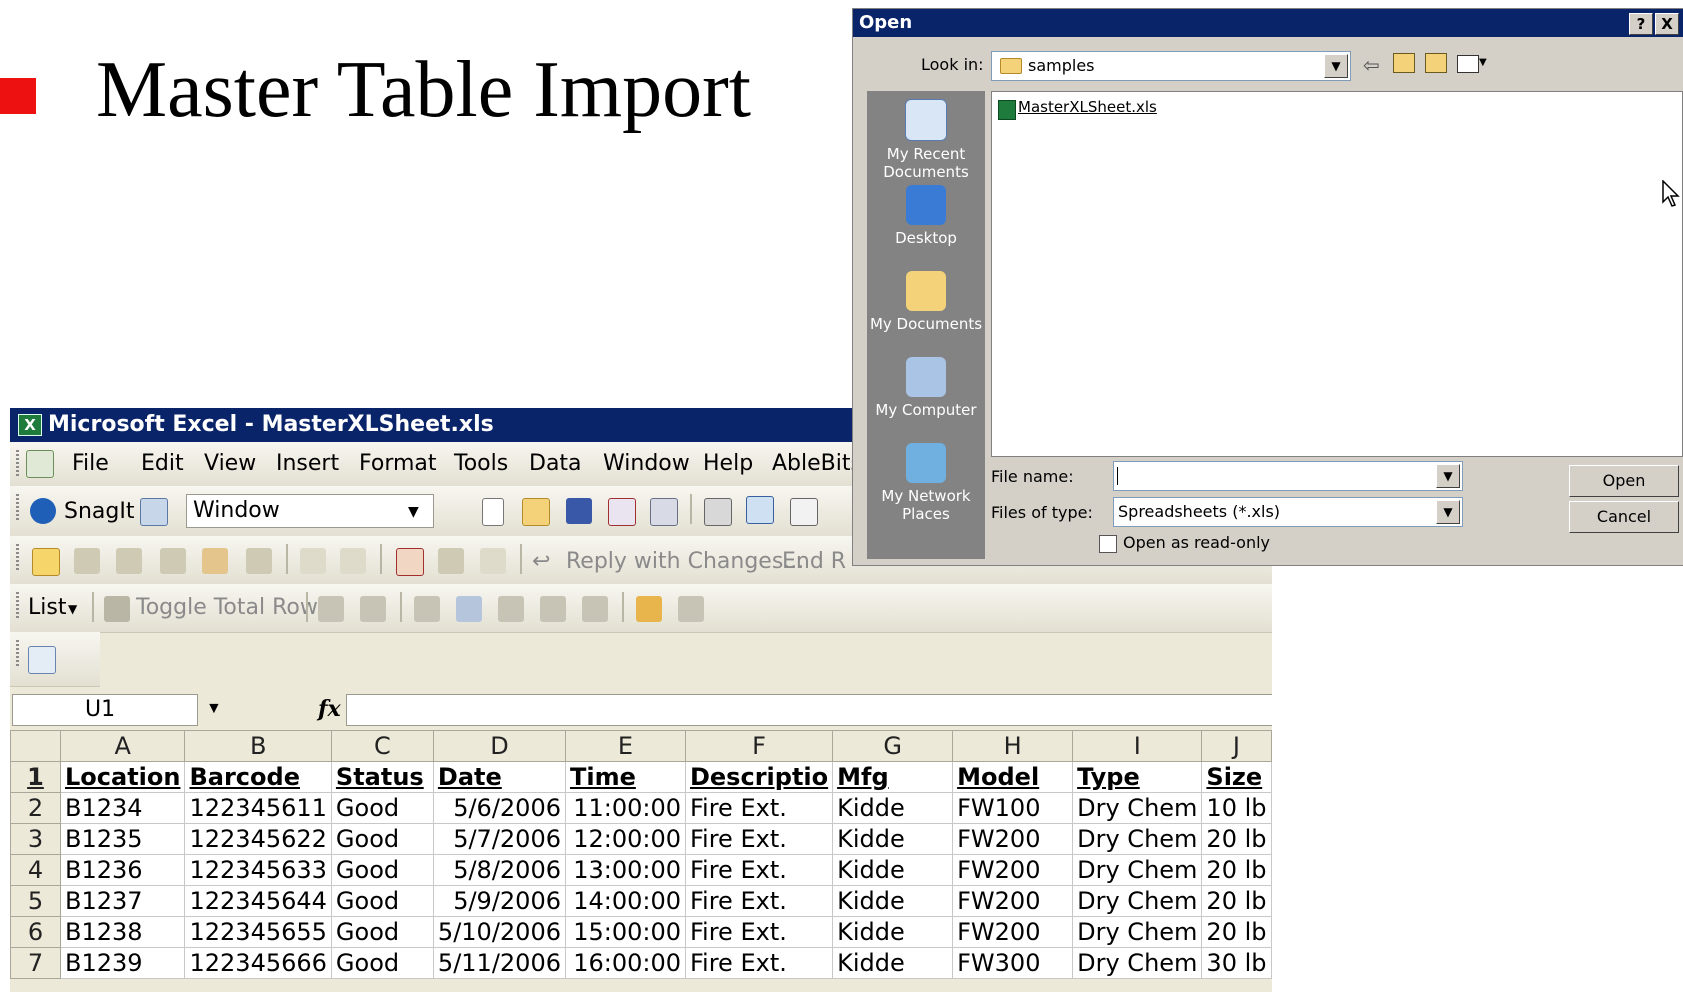 The height and width of the screenshot is (992, 1683). Describe the element at coordinates (1288, 512) in the screenshot. I see `files-of-type-select: Spreadsheets (*.xls) ▼` at that location.